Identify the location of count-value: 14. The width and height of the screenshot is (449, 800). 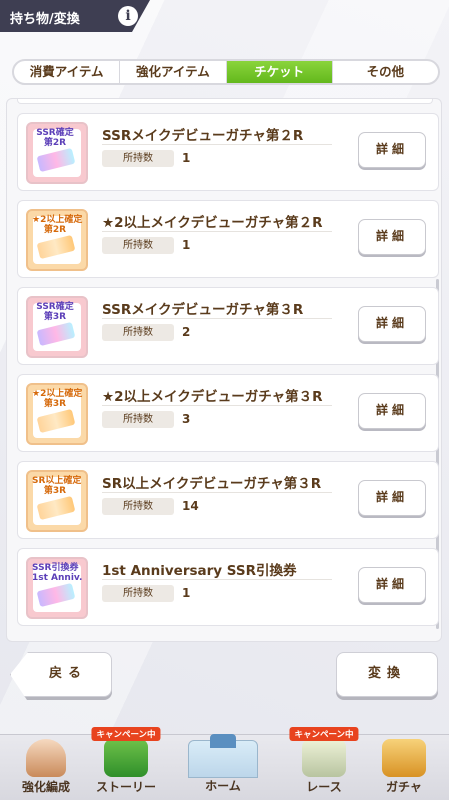
(190, 506).